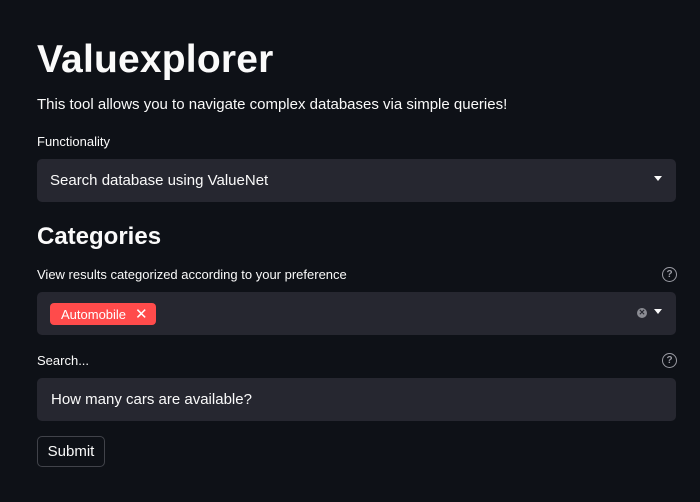 This screenshot has width=700, height=502. Describe the element at coordinates (642, 313) in the screenshot. I see `clear-circle-icon: ✕` at that location.